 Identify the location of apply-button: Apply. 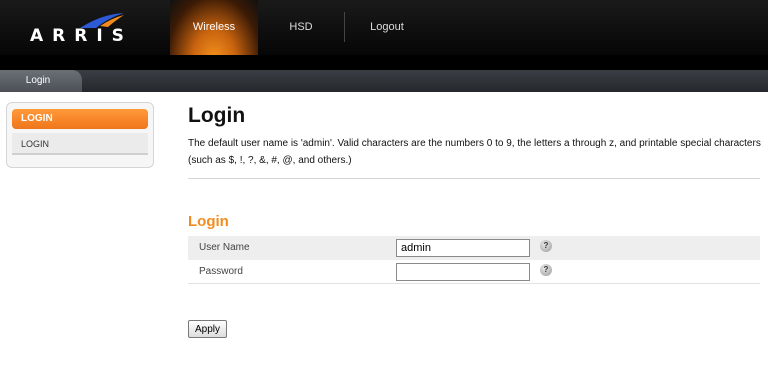
(207, 329).